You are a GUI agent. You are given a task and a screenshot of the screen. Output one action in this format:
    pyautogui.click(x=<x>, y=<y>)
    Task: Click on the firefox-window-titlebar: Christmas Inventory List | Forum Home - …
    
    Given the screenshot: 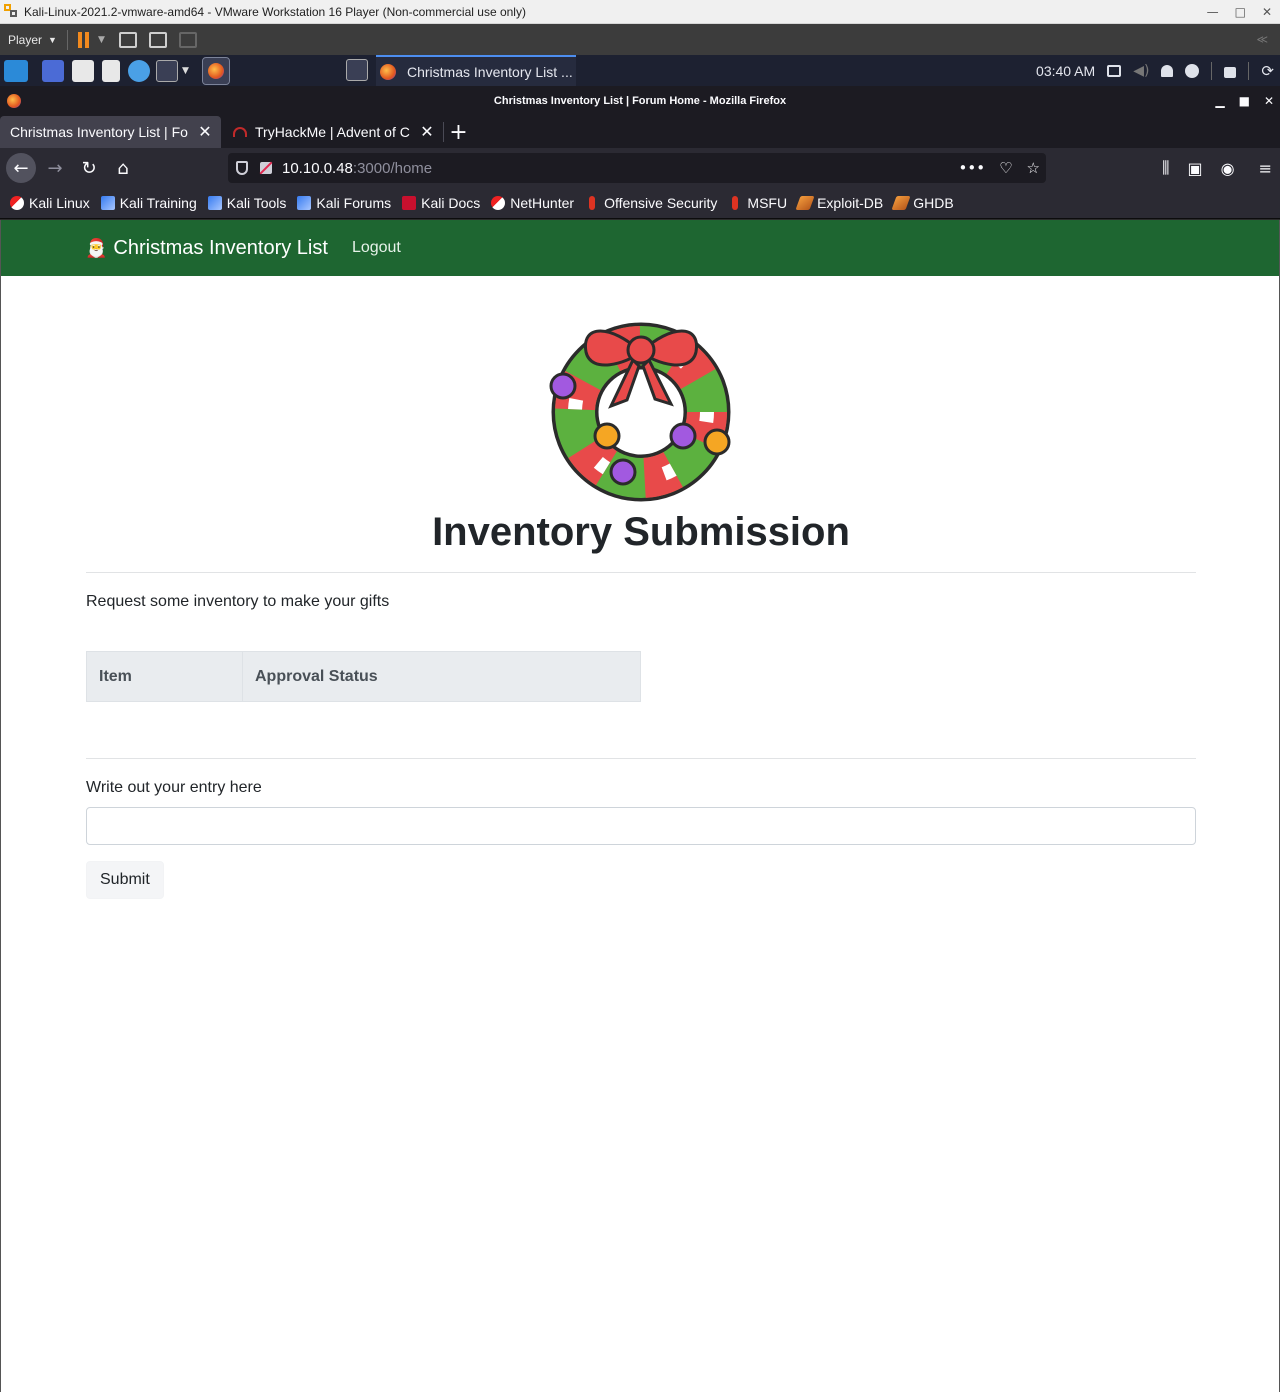 What is the action you would take?
    pyautogui.click(x=640, y=101)
    